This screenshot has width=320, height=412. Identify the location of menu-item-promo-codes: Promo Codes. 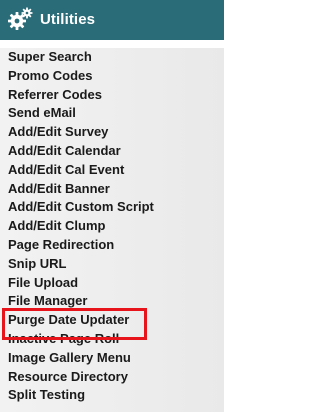
(112, 76).